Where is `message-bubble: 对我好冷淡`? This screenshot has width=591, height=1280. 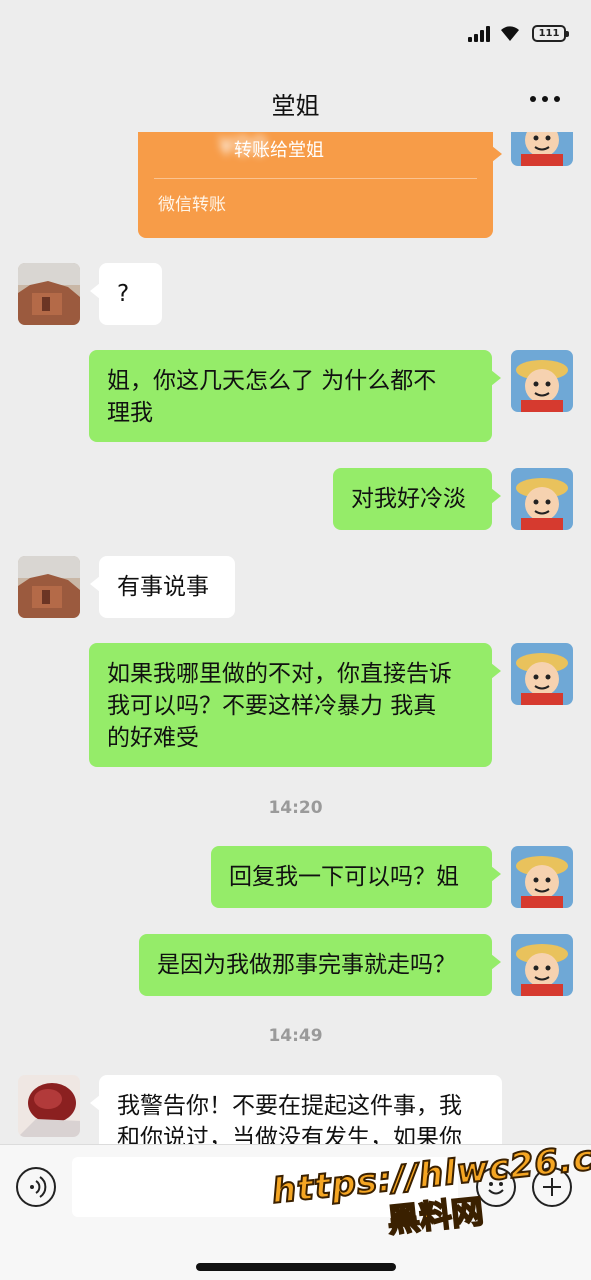 message-bubble: 对我好冷淡 is located at coordinates (417, 499).